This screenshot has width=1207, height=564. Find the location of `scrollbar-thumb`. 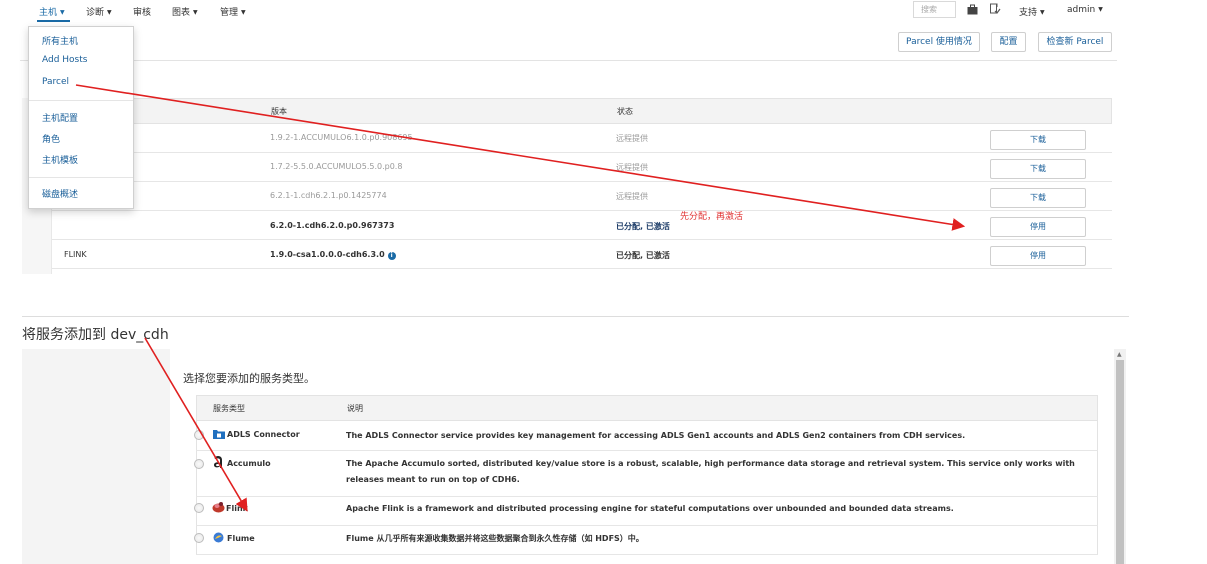

scrollbar-thumb is located at coordinates (1120, 462).